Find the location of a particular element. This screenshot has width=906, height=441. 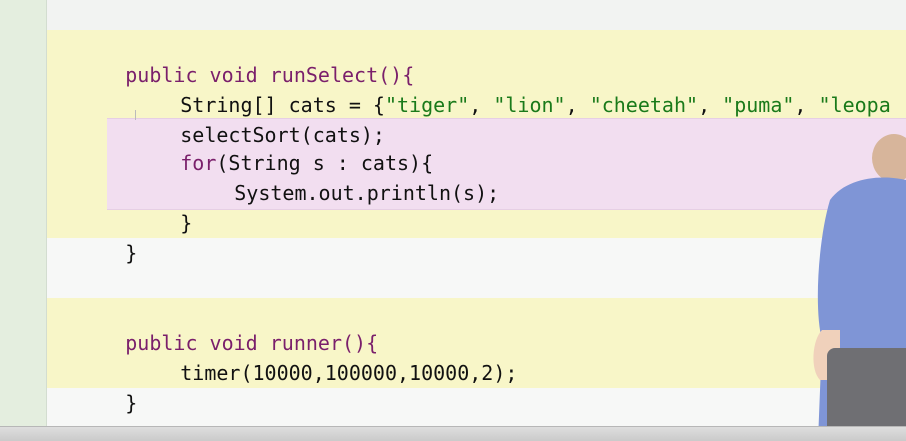

string-literal: "puma" is located at coordinates (758, 105).